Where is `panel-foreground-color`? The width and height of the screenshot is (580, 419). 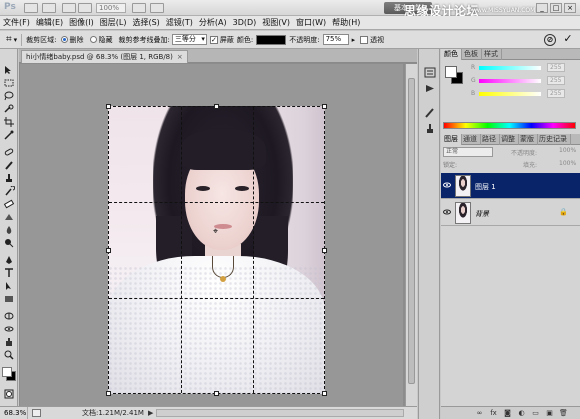
panel-foreground-color is located at coordinates (451, 72).